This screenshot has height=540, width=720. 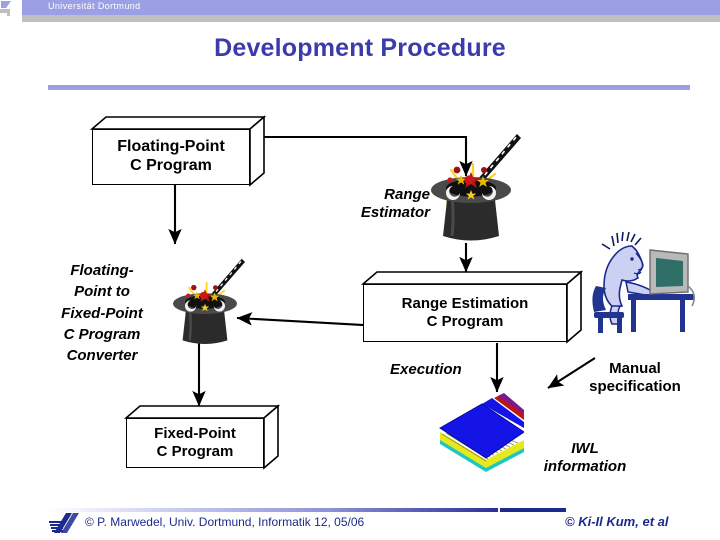 What do you see at coordinates (426, 369) in the screenshot?
I see `label-execution: Execution` at bounding box center [426, 369].